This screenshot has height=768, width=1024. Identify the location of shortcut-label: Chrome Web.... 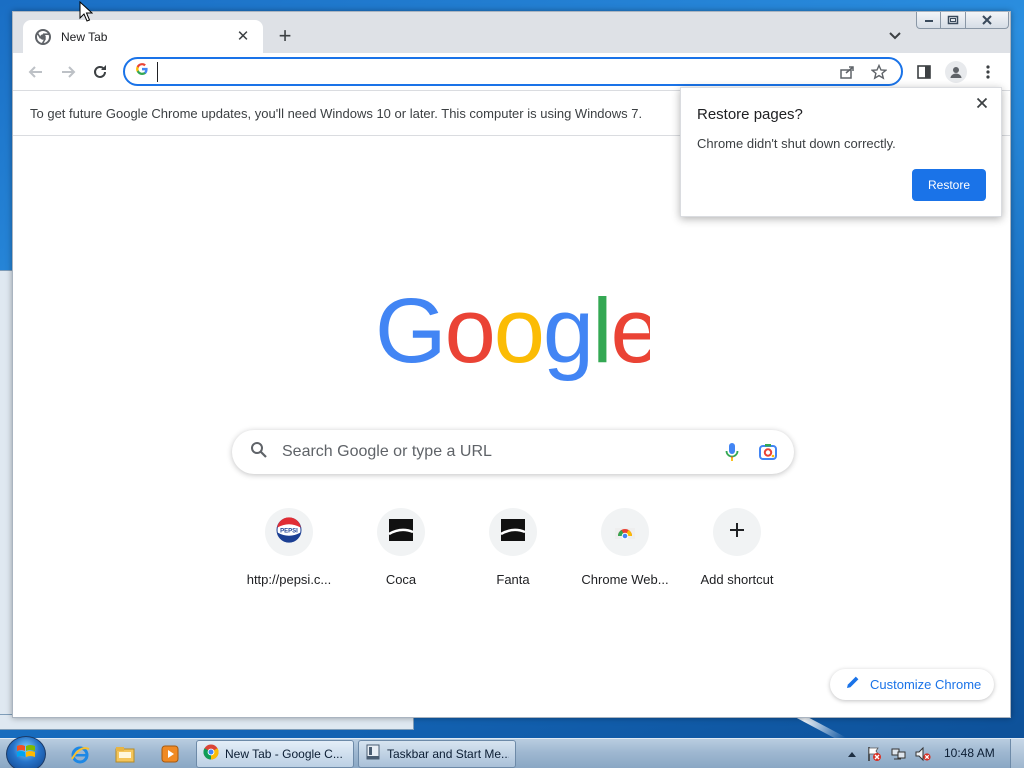
(625, 579).